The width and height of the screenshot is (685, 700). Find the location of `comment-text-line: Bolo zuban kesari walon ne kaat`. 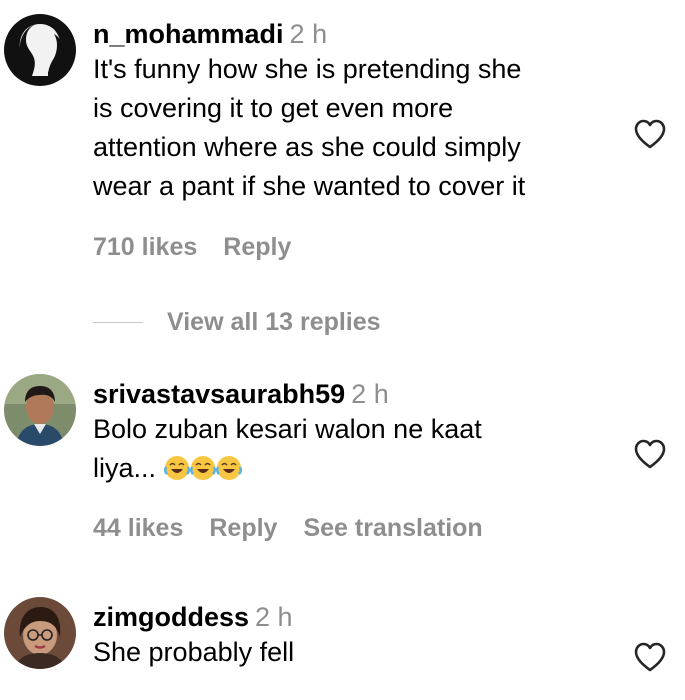

comment-text-line: Bolo zuban kesari walon ne kaat is located at coordinates (287, 429).